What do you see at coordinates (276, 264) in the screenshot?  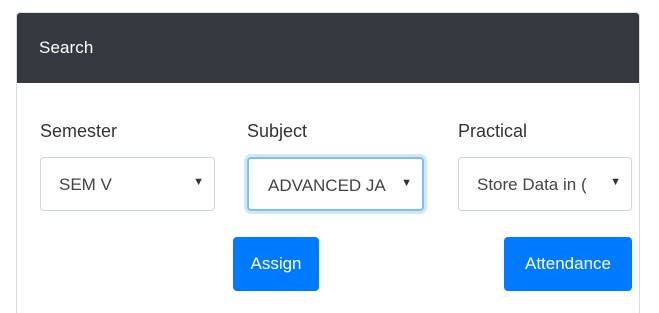 I see `assign-button: Assign` at bounding box center [276, 264].